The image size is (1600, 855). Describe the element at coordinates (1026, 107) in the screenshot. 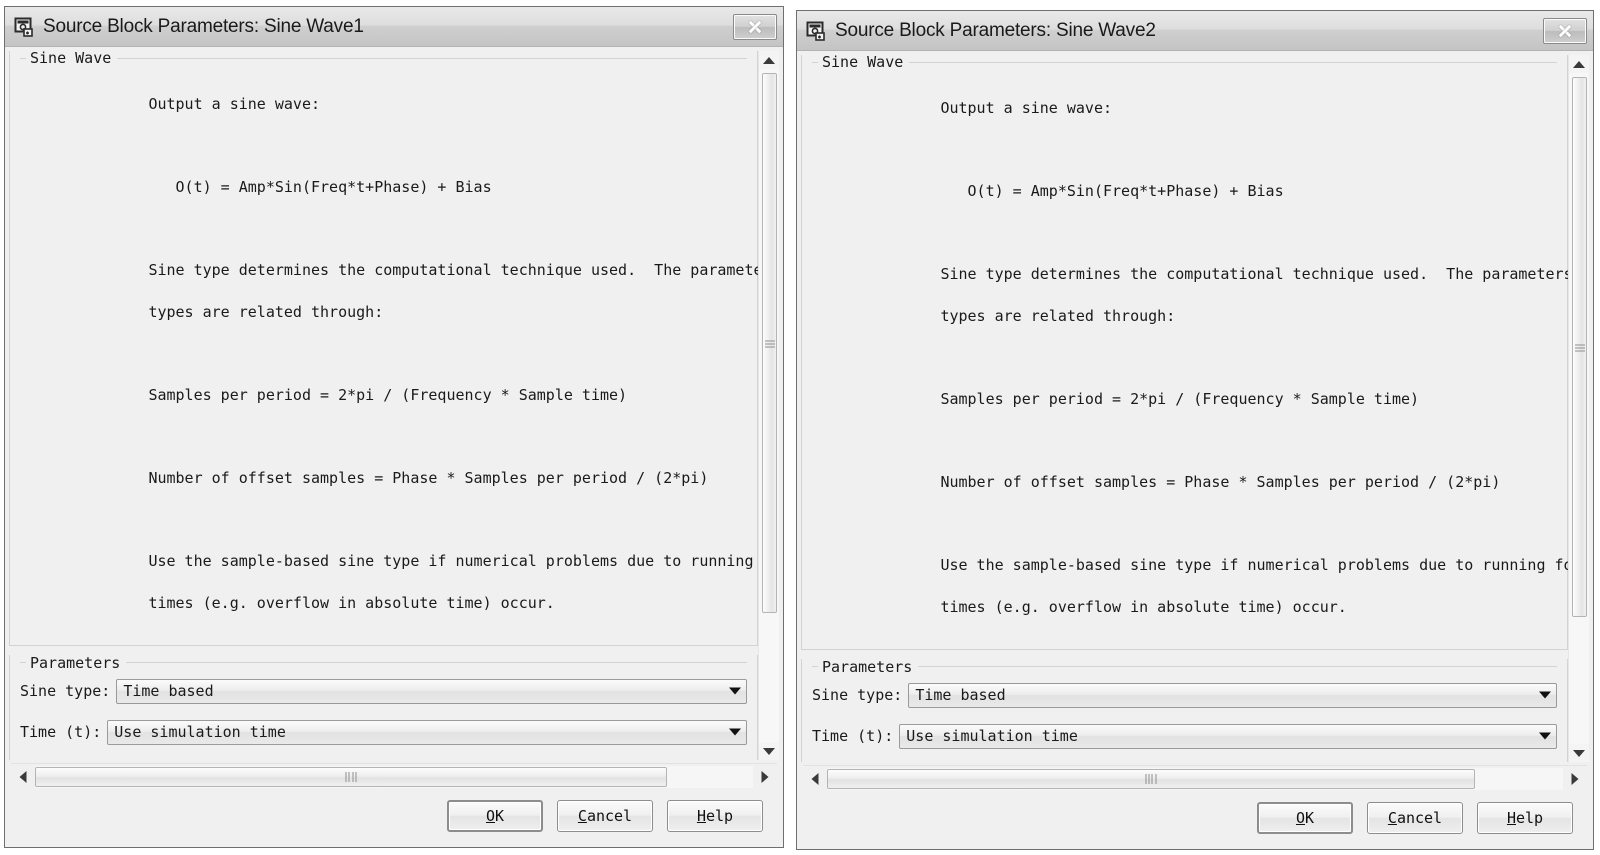

I see `desc-line: Output a sine wave:` at that location.